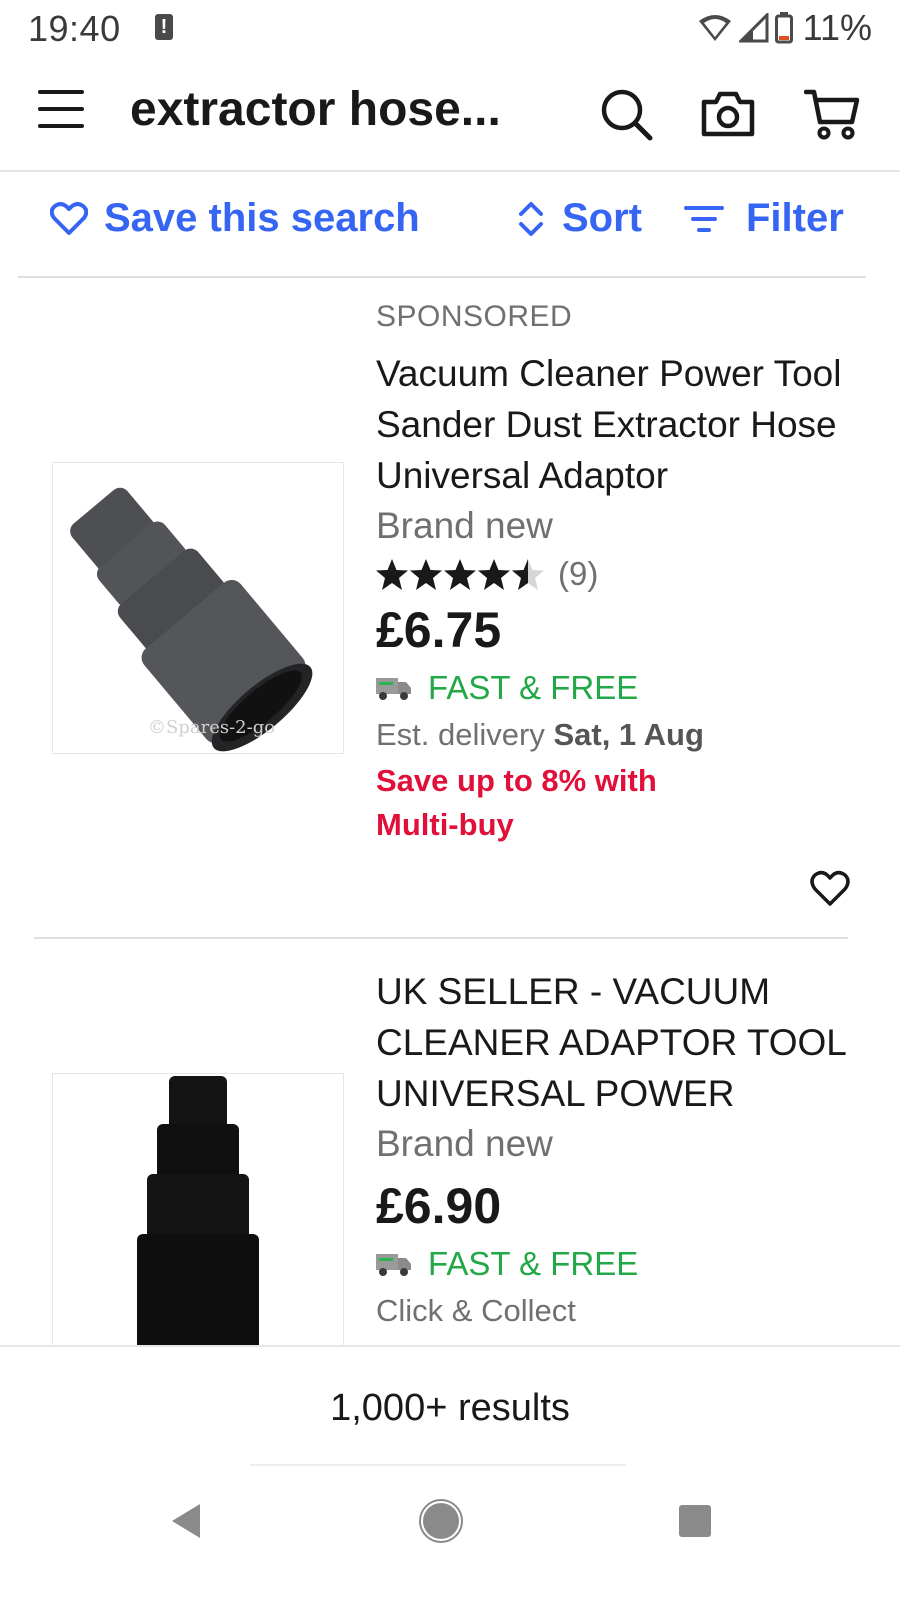 Image resolution: width=900 pixels, height=1600 pixels. I want to click on save-search-label: Save this search, so click(262, 218).